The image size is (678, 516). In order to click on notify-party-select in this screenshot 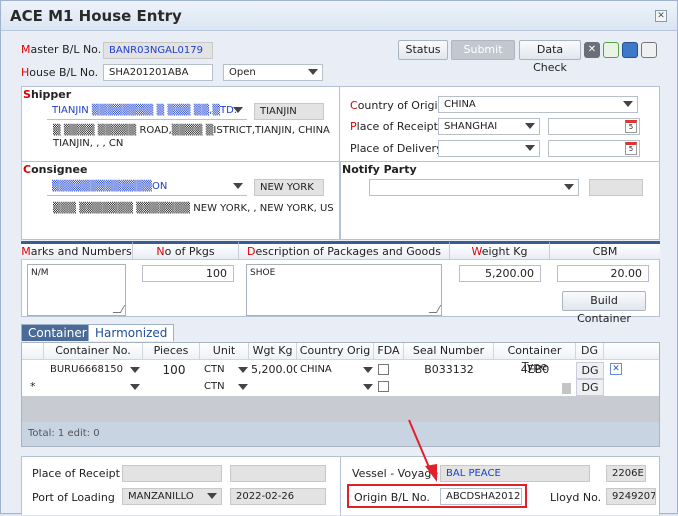, I will do `click(474, 187)`.